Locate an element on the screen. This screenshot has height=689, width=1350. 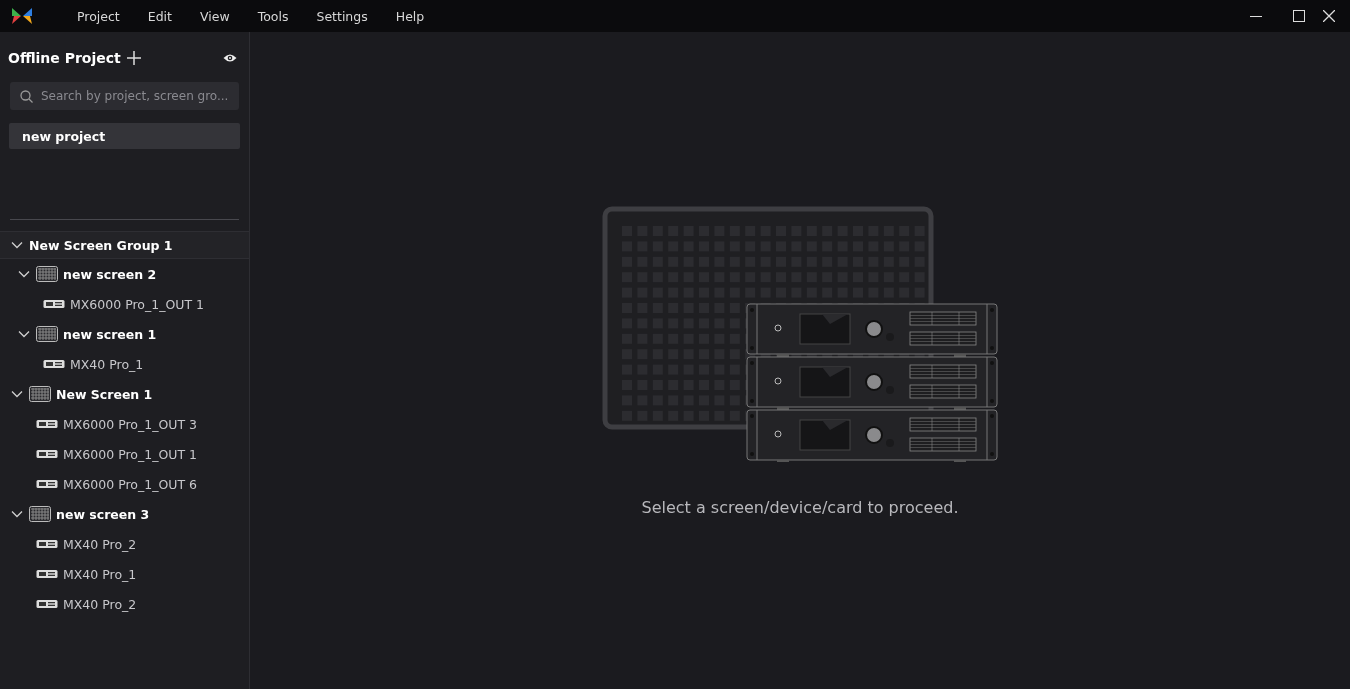
tree-screen-row: New Screen 1 is located at coordinates (124, 394).